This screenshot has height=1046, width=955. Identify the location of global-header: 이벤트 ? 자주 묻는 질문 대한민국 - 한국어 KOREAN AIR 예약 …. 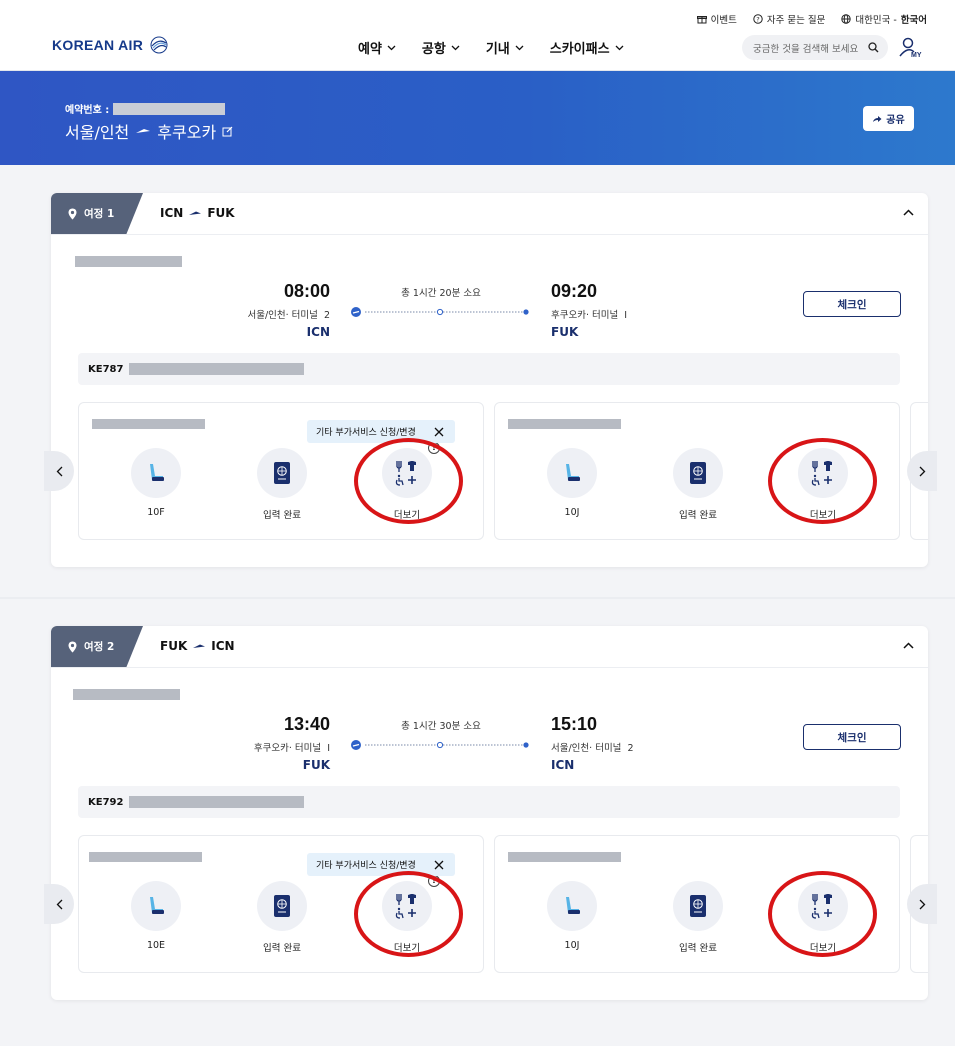
(477, 35).